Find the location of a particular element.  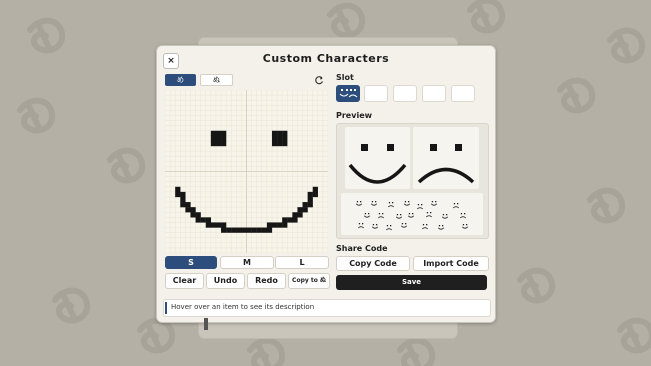

tab-font-me: め is located at coordinates (180, 80).